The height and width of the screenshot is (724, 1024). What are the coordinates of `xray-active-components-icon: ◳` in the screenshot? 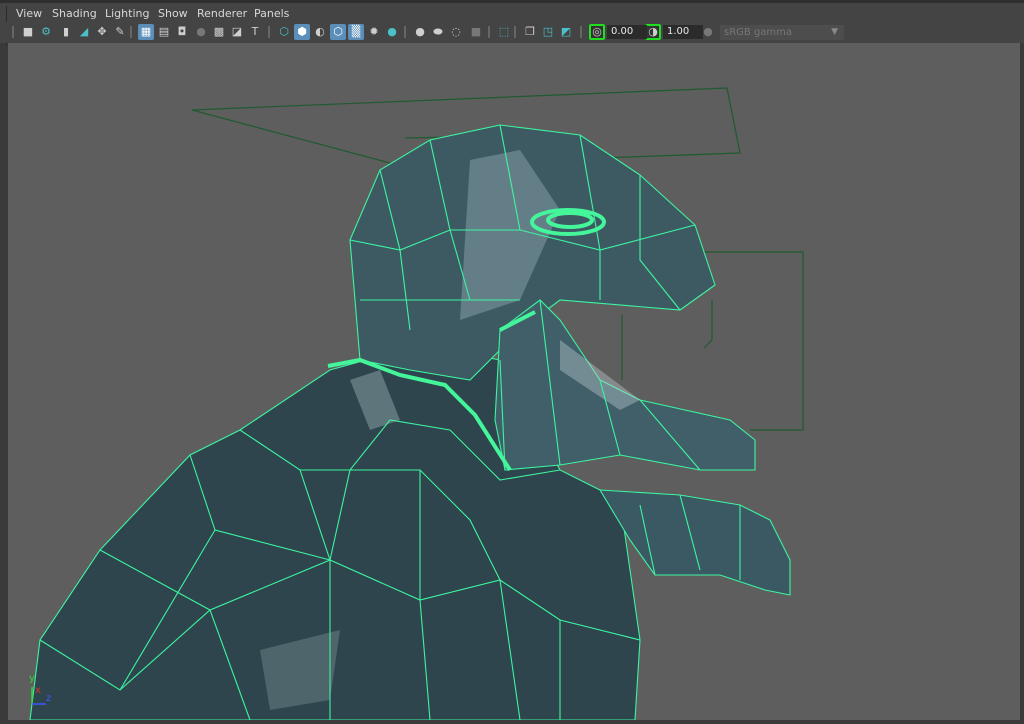 It's located at (548, 32).